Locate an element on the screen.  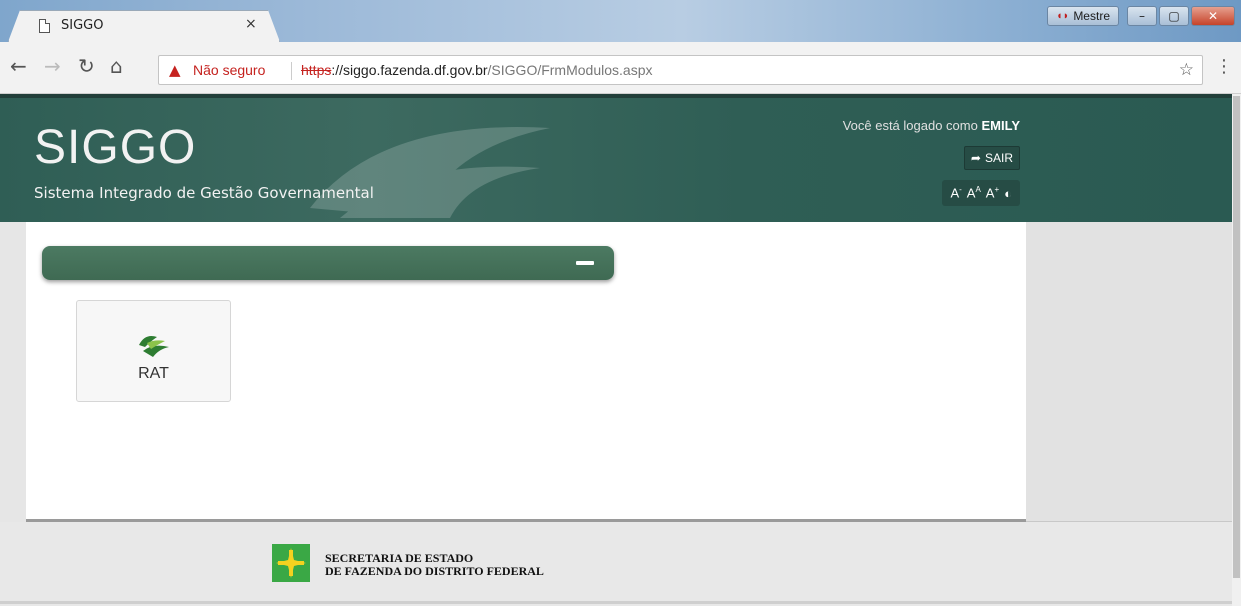
bookmark-star-icon: ☆ is located at coordinates (1186, 70).